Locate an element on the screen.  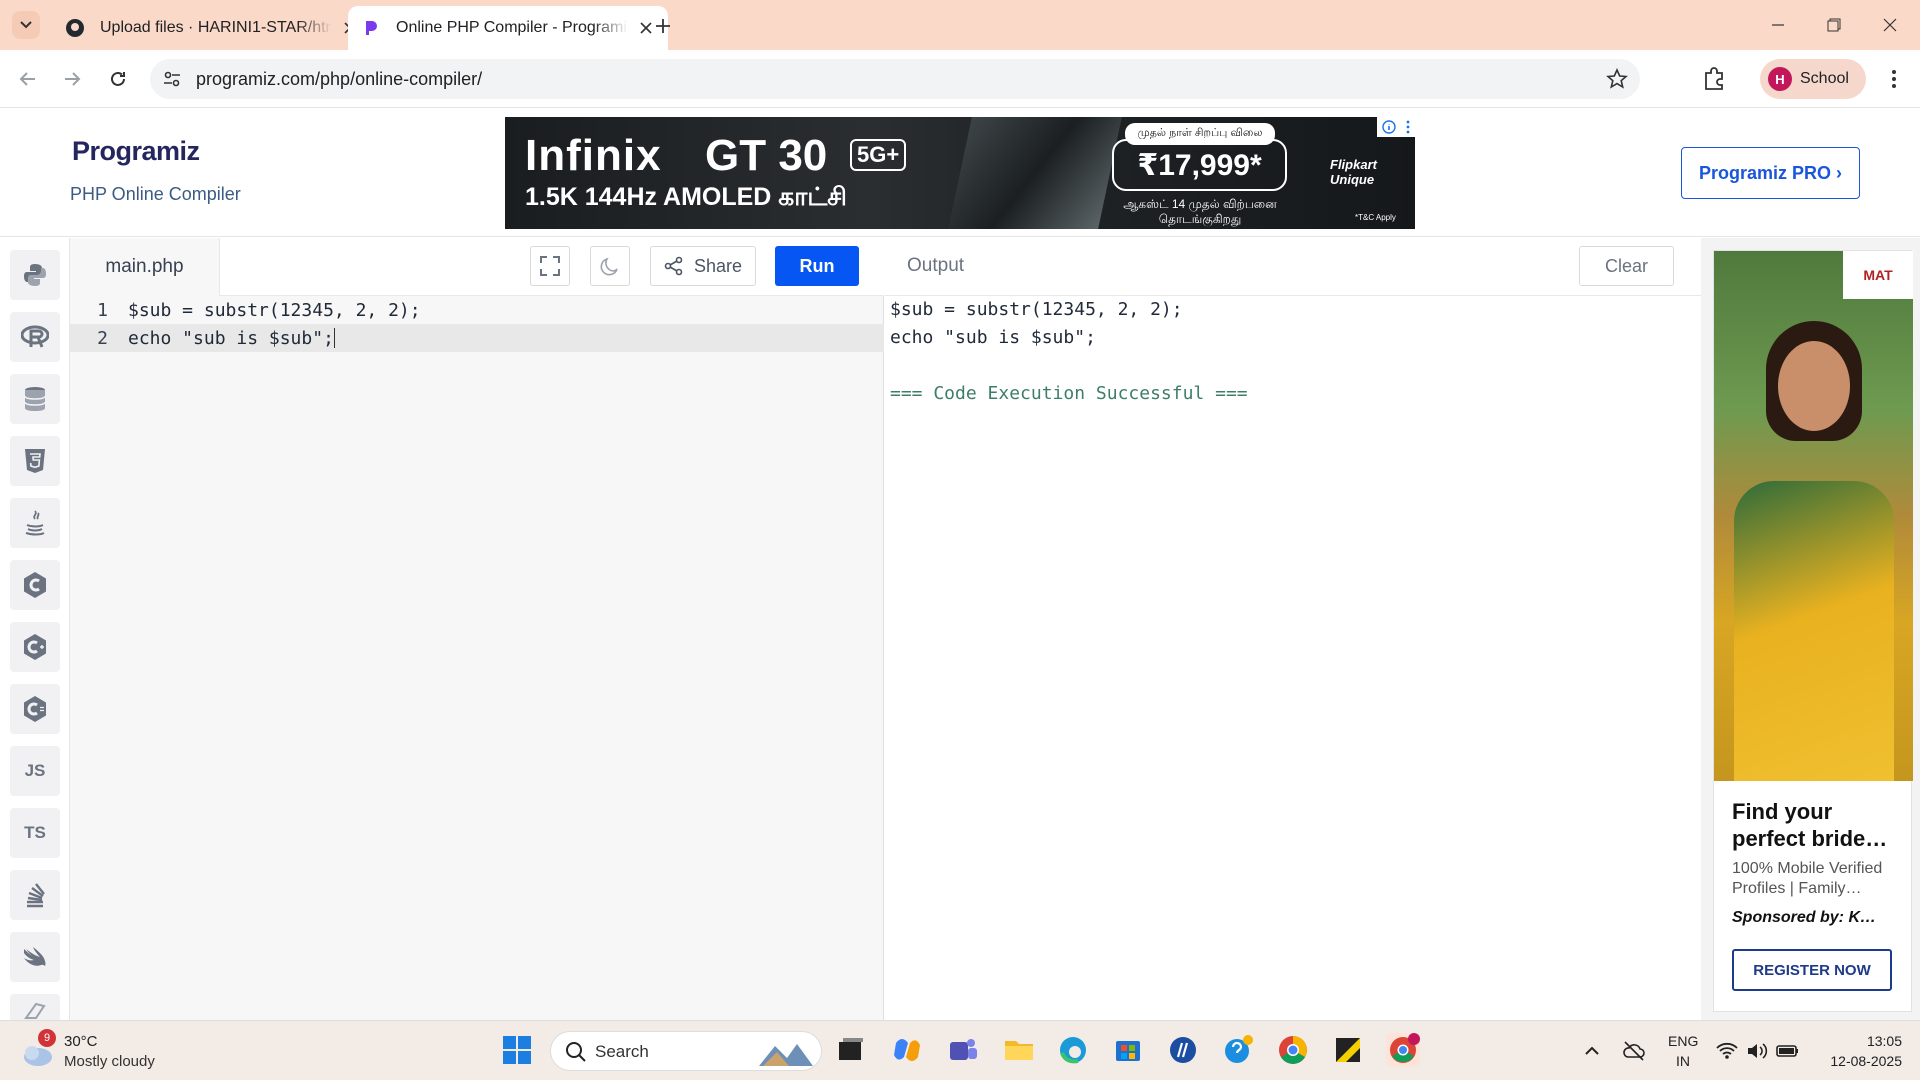
chevron-down-icon is located at coordinates (26, 25).